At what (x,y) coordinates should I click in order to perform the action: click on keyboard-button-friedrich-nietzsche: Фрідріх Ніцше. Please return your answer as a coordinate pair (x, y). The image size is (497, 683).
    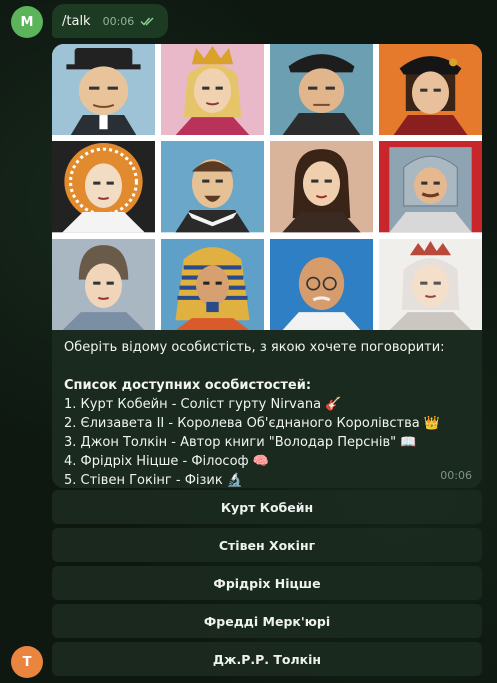
    Looking at the image, I should click on (267, 583).